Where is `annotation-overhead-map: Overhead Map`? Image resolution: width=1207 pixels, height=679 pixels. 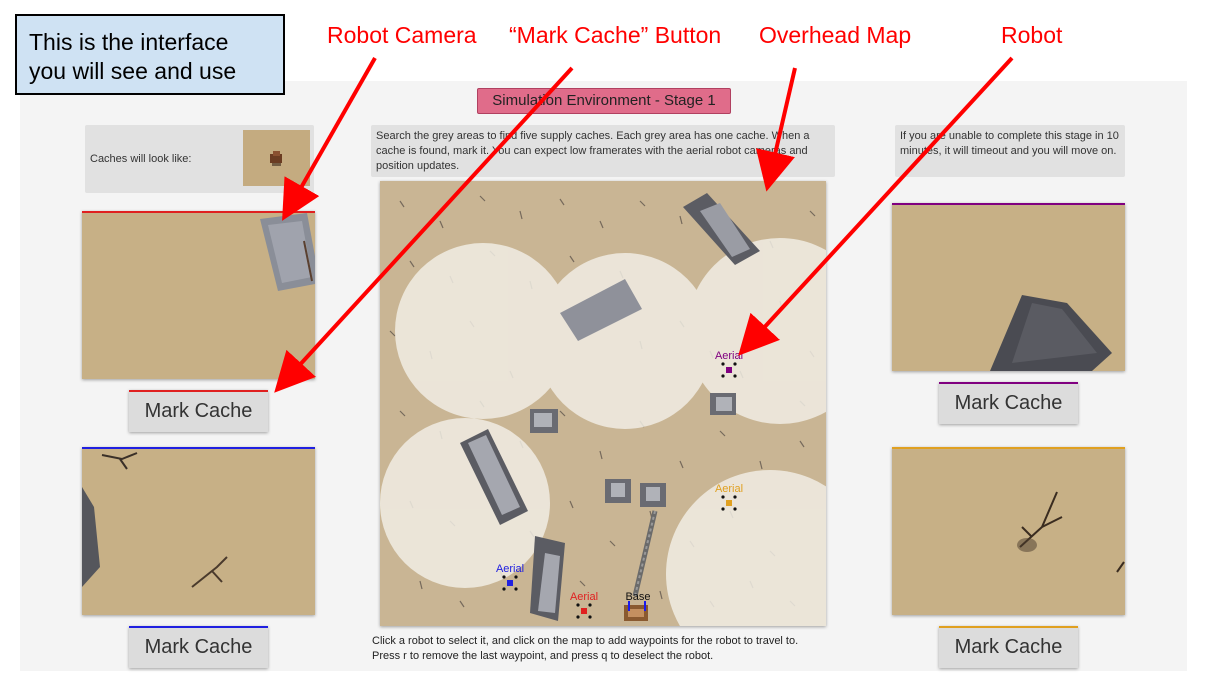
annotation-overhead-map: Overhead Map is located at coordinates (835, 35).